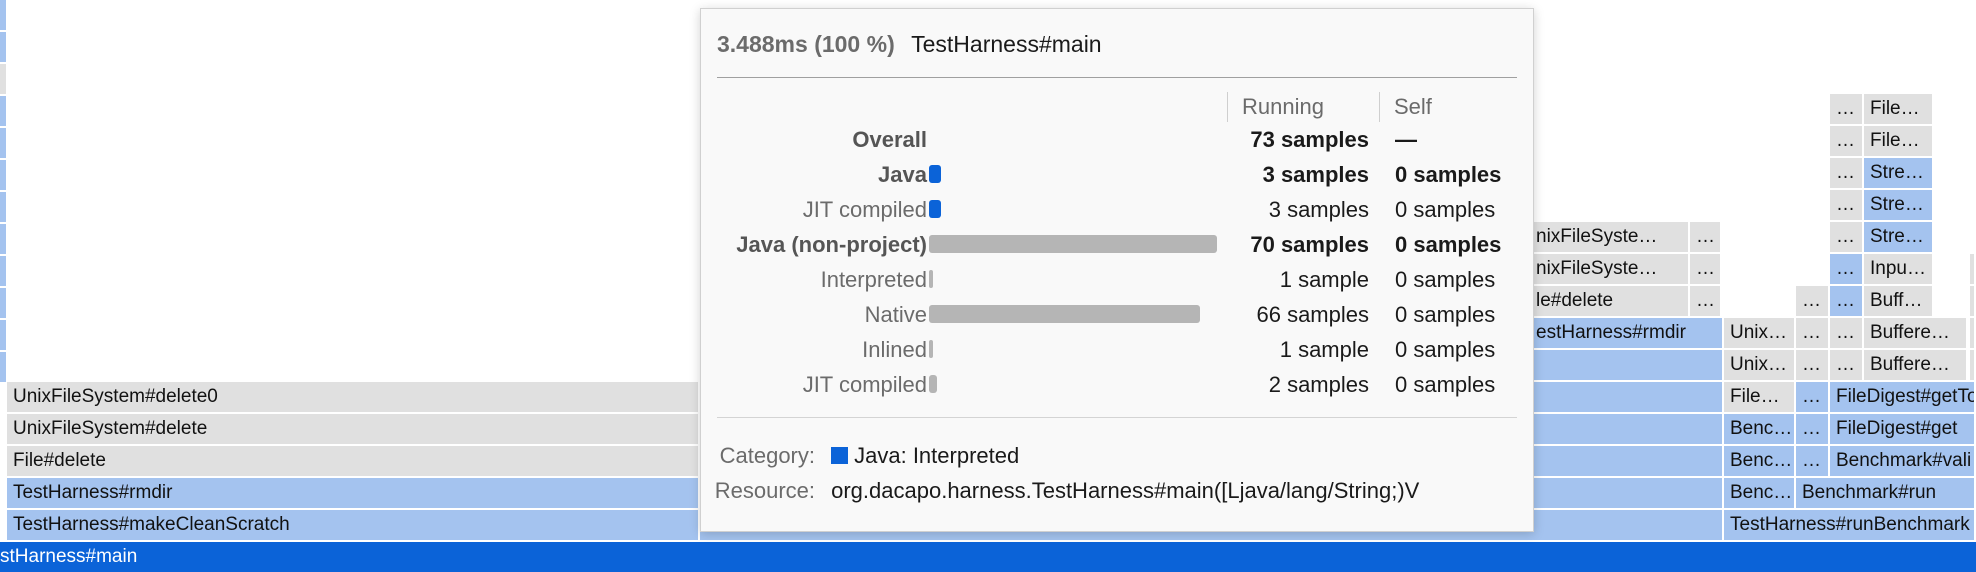  Describe the element at coordinates (353, 493) in the screenshot. I see `flame-frame: TestHarness#rmdir` at that location.